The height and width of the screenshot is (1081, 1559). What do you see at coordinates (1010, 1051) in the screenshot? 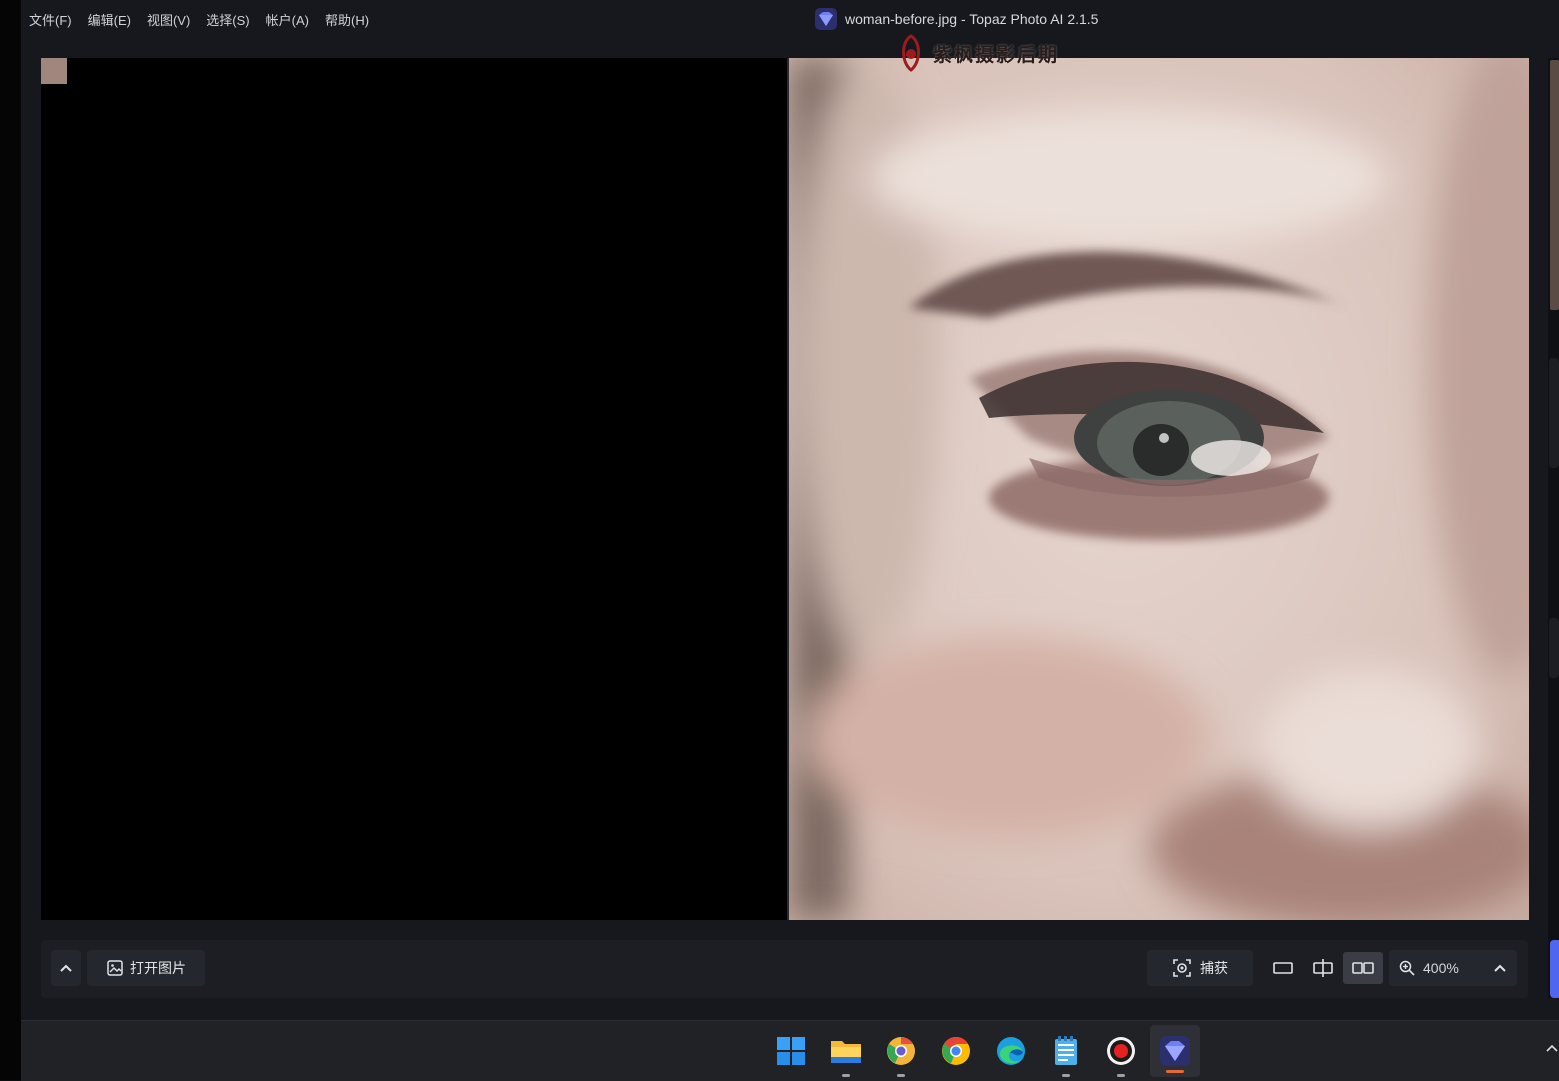
I see `edge-icon` at bounding box center [1010, 1051].